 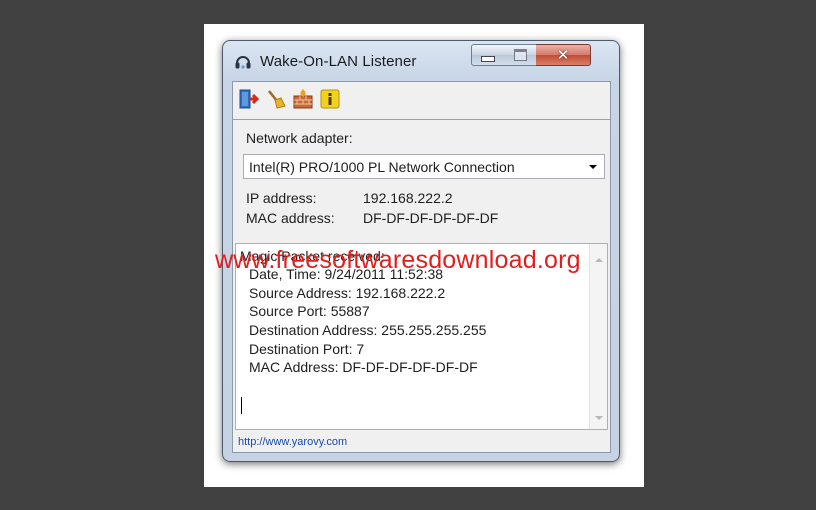 What do you see at coordinates (338, 61) in the screenshot?
I see `window-title: Wake-On-LAN Listener` at bounding box center [338, 61].